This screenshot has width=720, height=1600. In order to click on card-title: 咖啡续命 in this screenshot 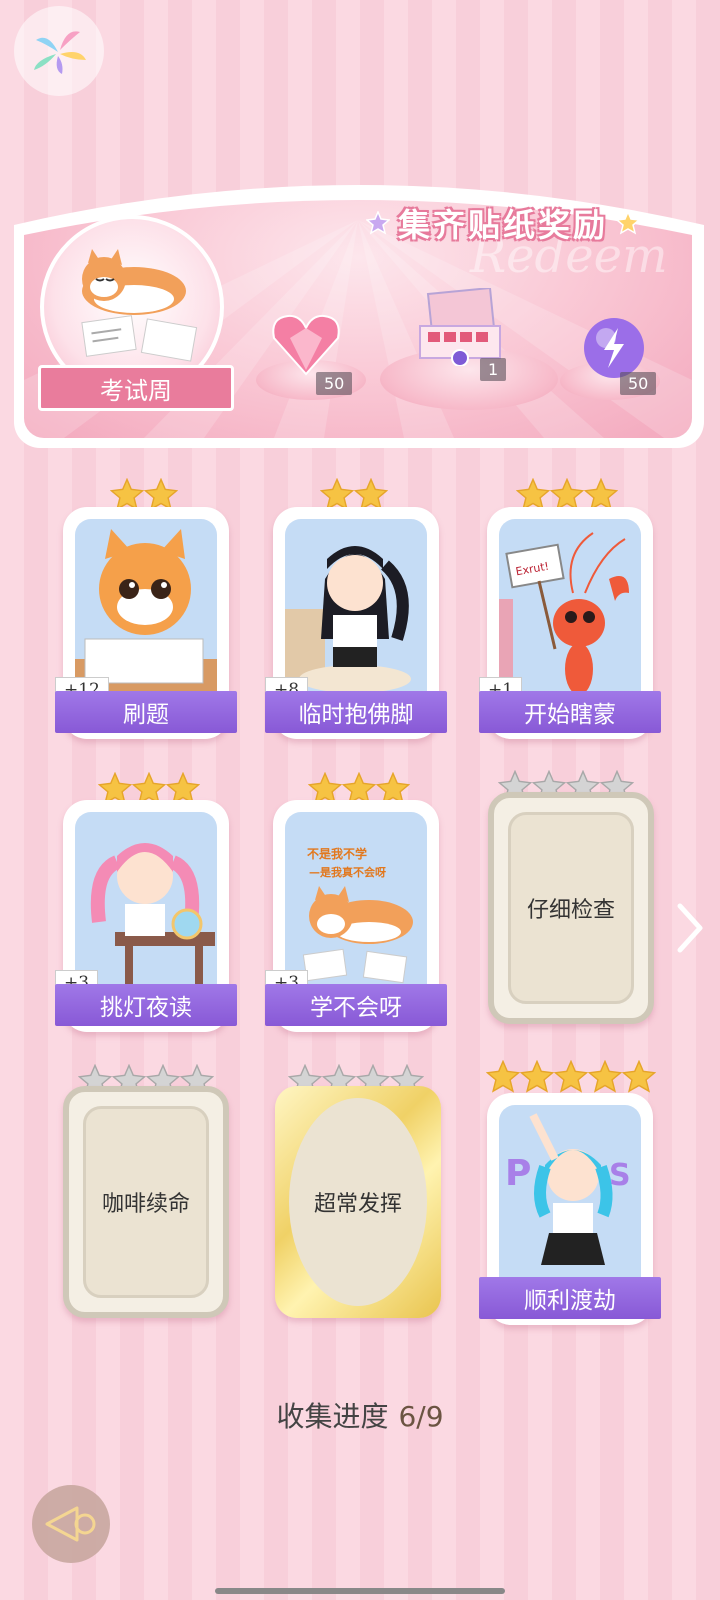, I will do `click(145, 1204)`.